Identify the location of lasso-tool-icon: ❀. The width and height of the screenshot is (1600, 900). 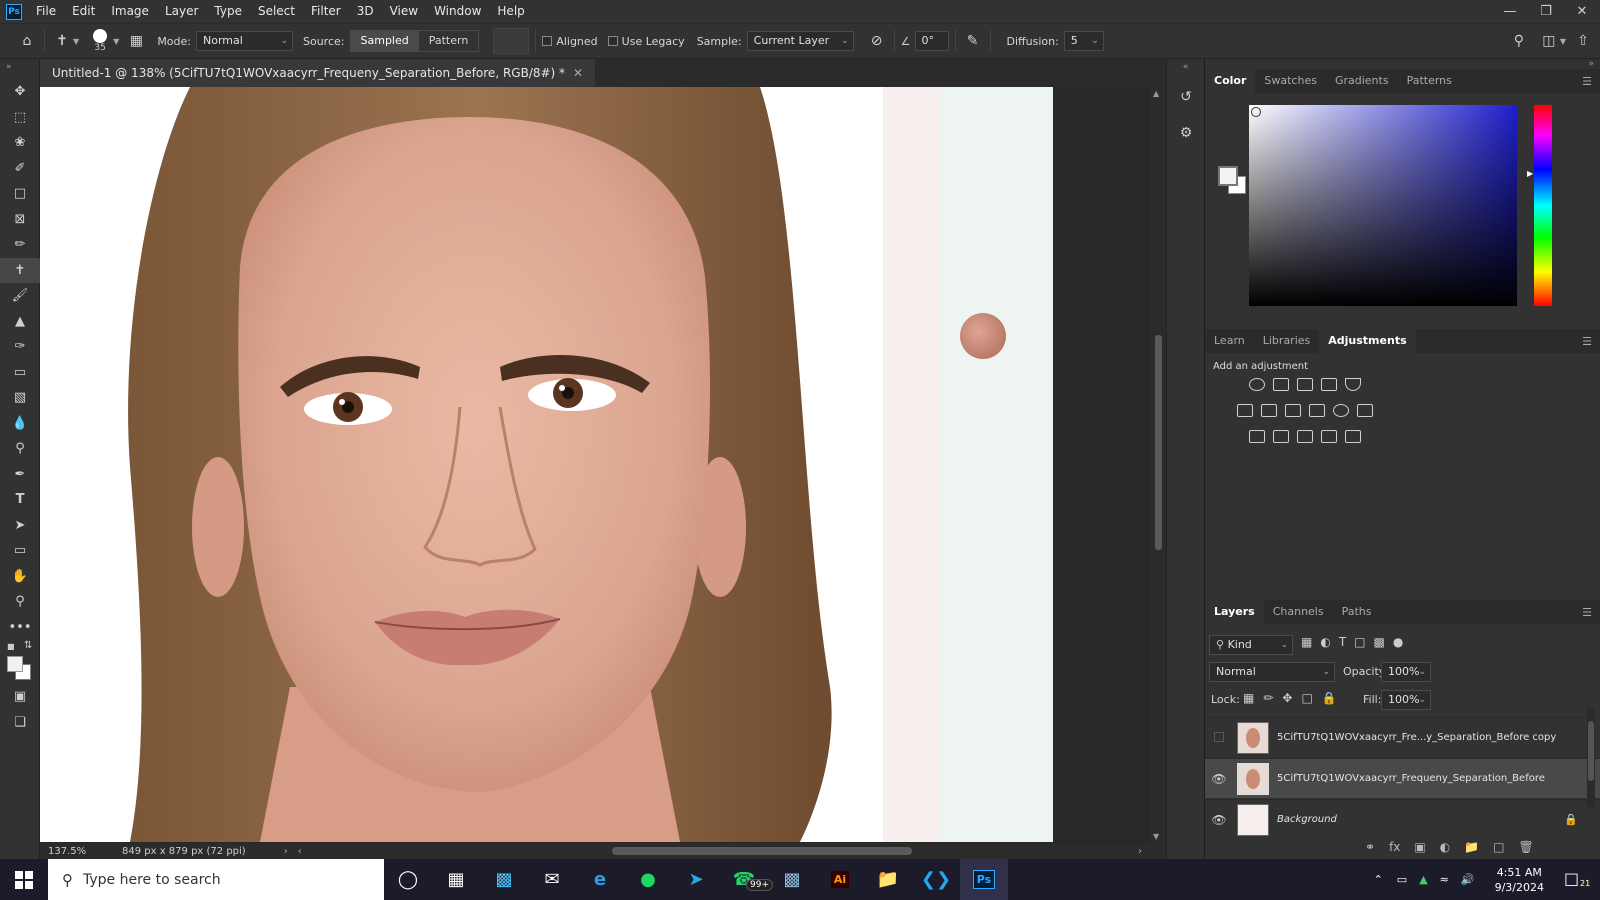
(20, 143).